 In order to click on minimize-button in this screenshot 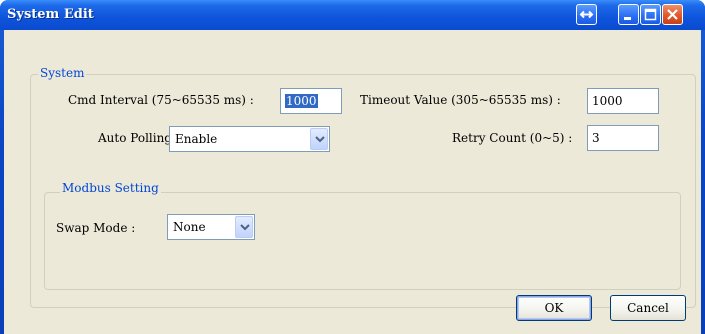, I will do `click(628, 14)`.